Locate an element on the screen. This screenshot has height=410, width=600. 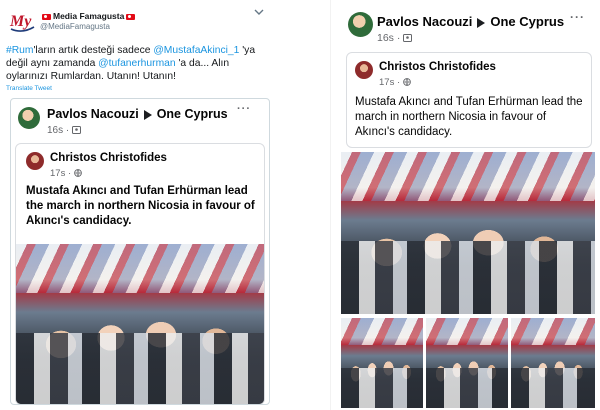
svg-text: My is located at coordinates (20, 21).